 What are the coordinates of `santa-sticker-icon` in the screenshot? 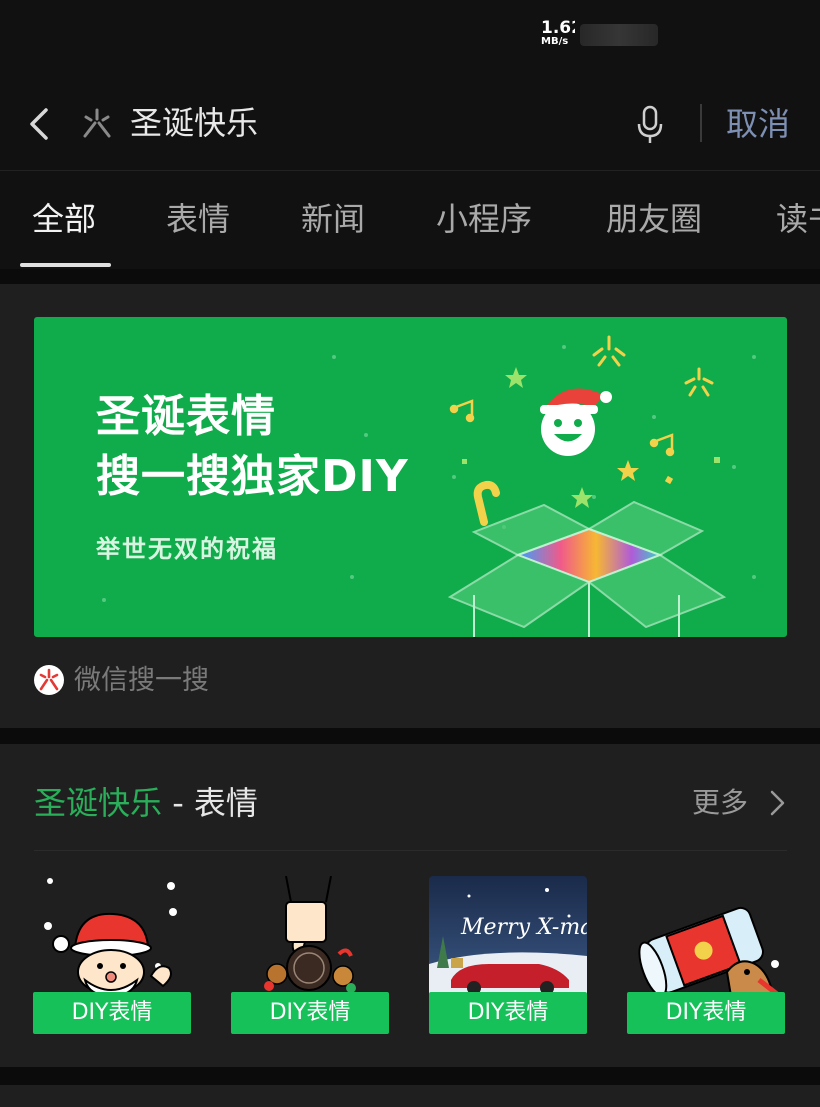 It's located at (110, 937).